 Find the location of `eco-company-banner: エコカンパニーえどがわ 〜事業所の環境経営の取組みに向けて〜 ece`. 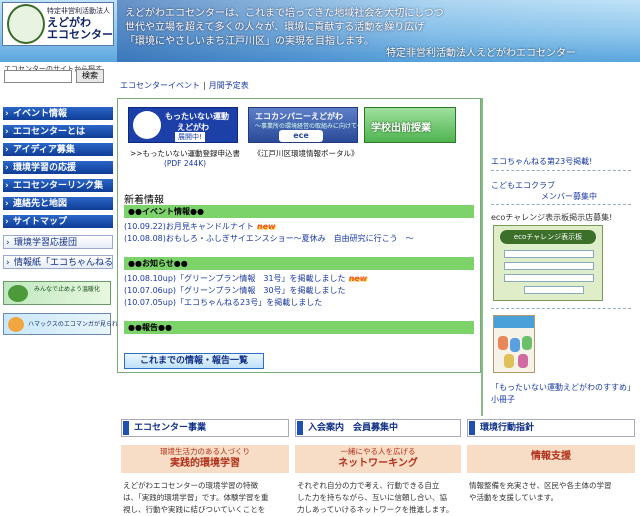

eco-company-banner: エコカンパニーえどがわ 〜事業所の環境経営の取組みに向けて〜 ece is located at coordinates (305, 125).